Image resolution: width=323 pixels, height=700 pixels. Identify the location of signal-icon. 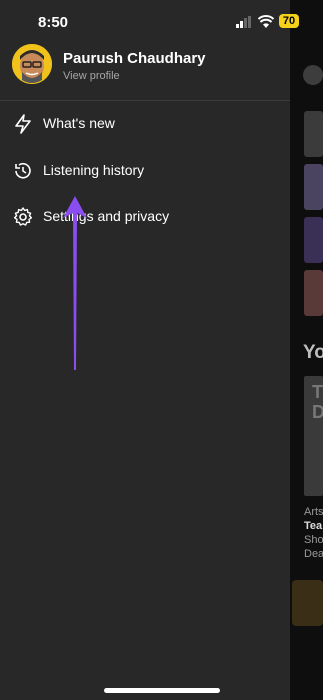
(243, 22).